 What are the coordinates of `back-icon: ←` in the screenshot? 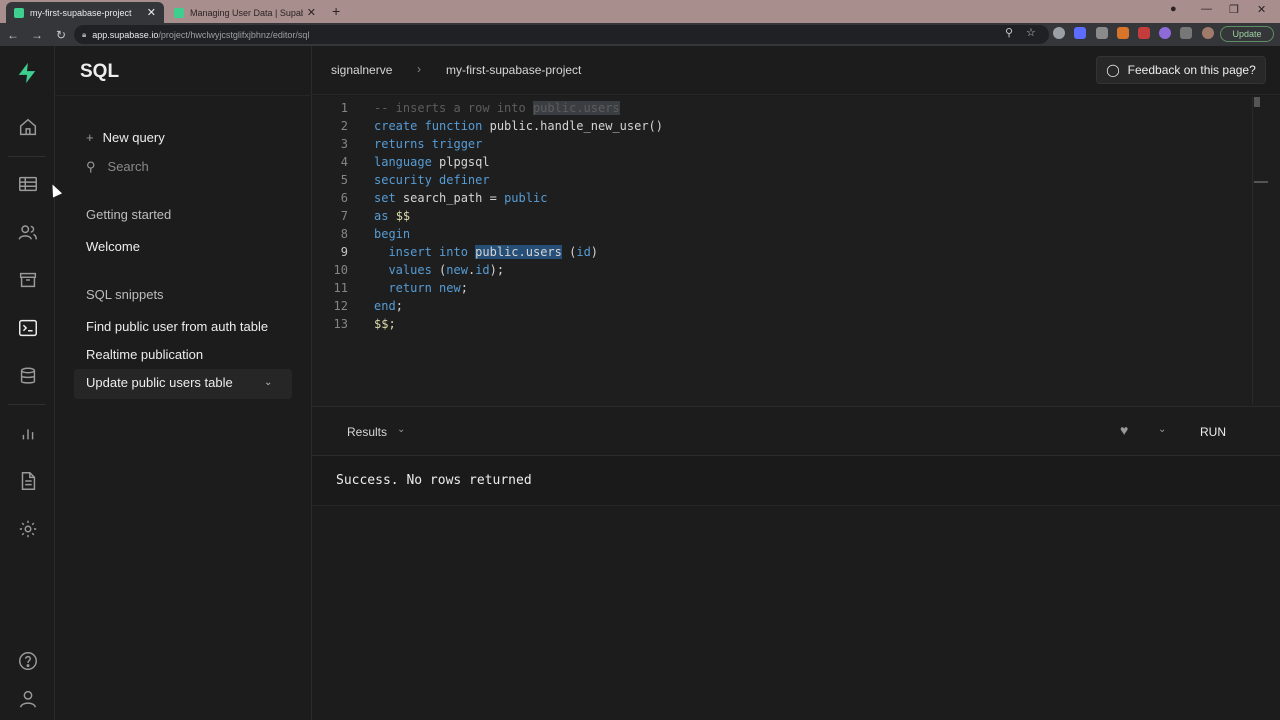 It's located at (13, 35).